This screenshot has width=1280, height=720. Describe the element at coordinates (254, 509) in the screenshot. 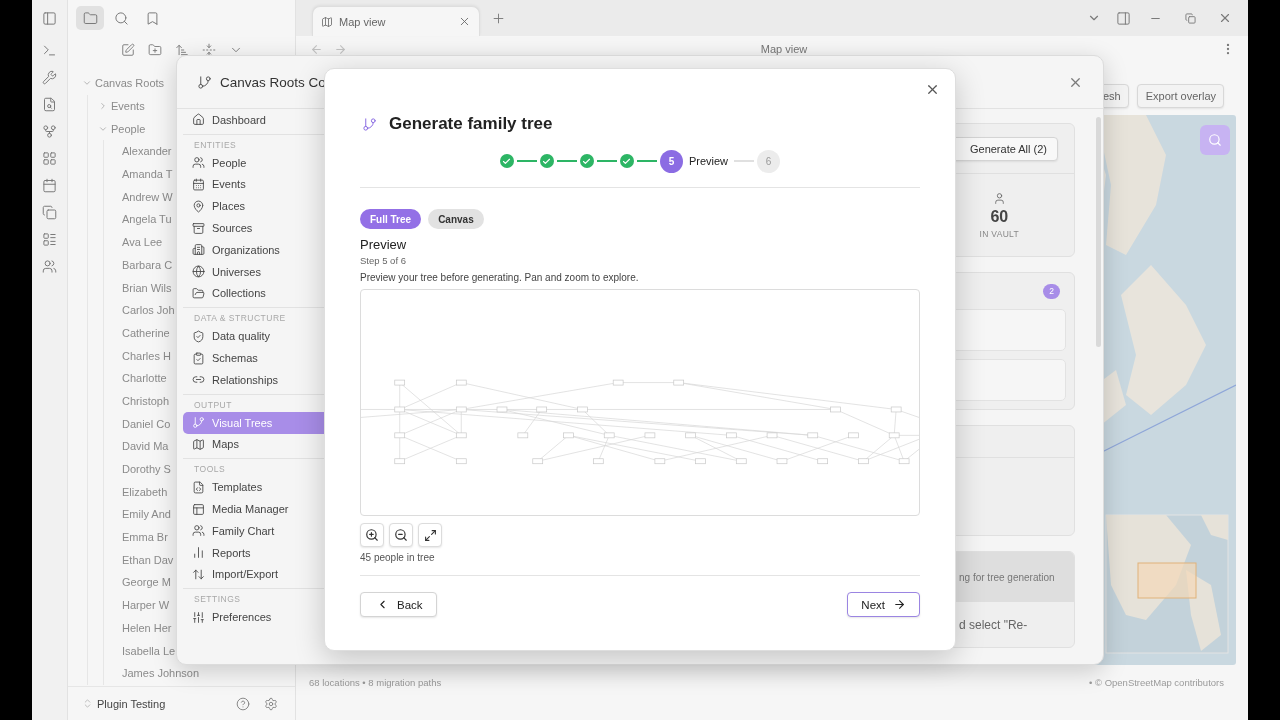

I see `nav-item: Media Manager` at that location.